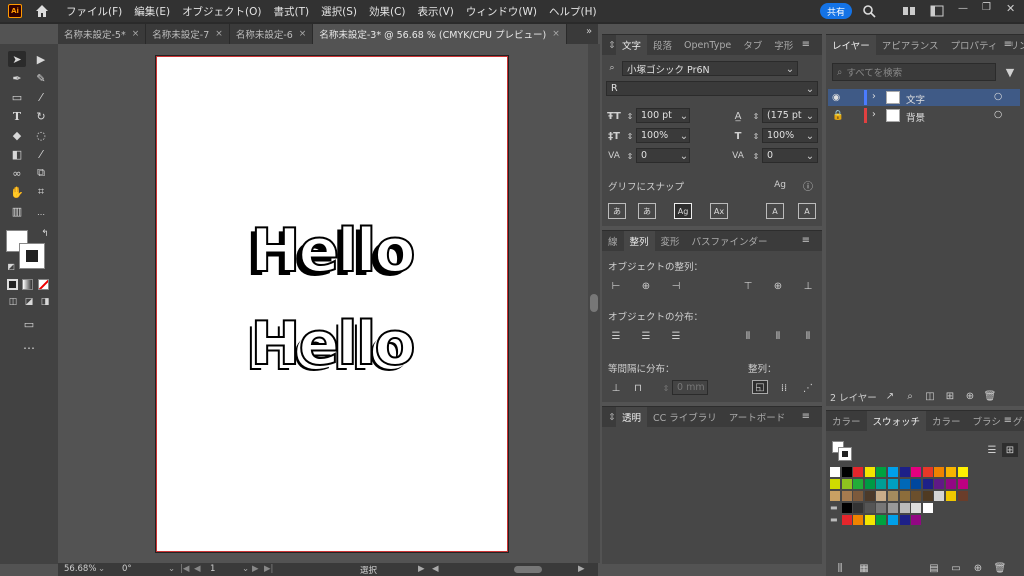 This screenshot has height=576, width=1024. What do you see at coordinates (998, 96) in the screenshot?
I see `target-circle-icon: ○` at bounding box center [998, 96].